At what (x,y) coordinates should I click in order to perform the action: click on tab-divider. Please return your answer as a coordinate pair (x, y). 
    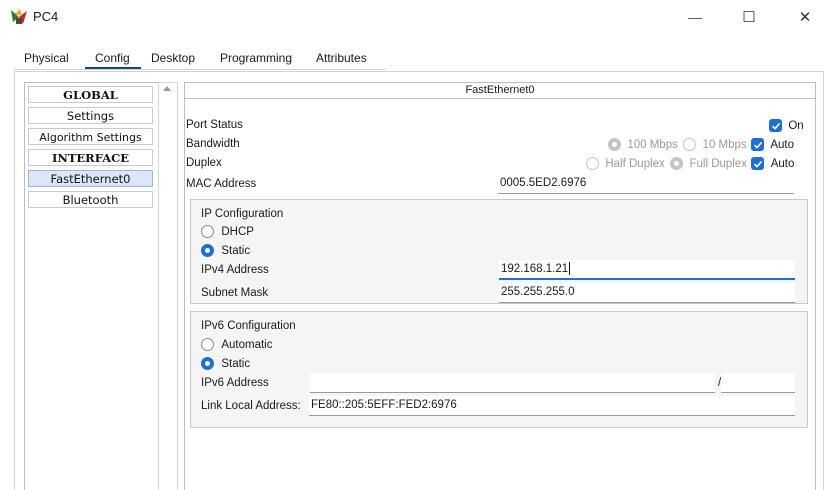
    Looking at the image, I should click on (200, 69).